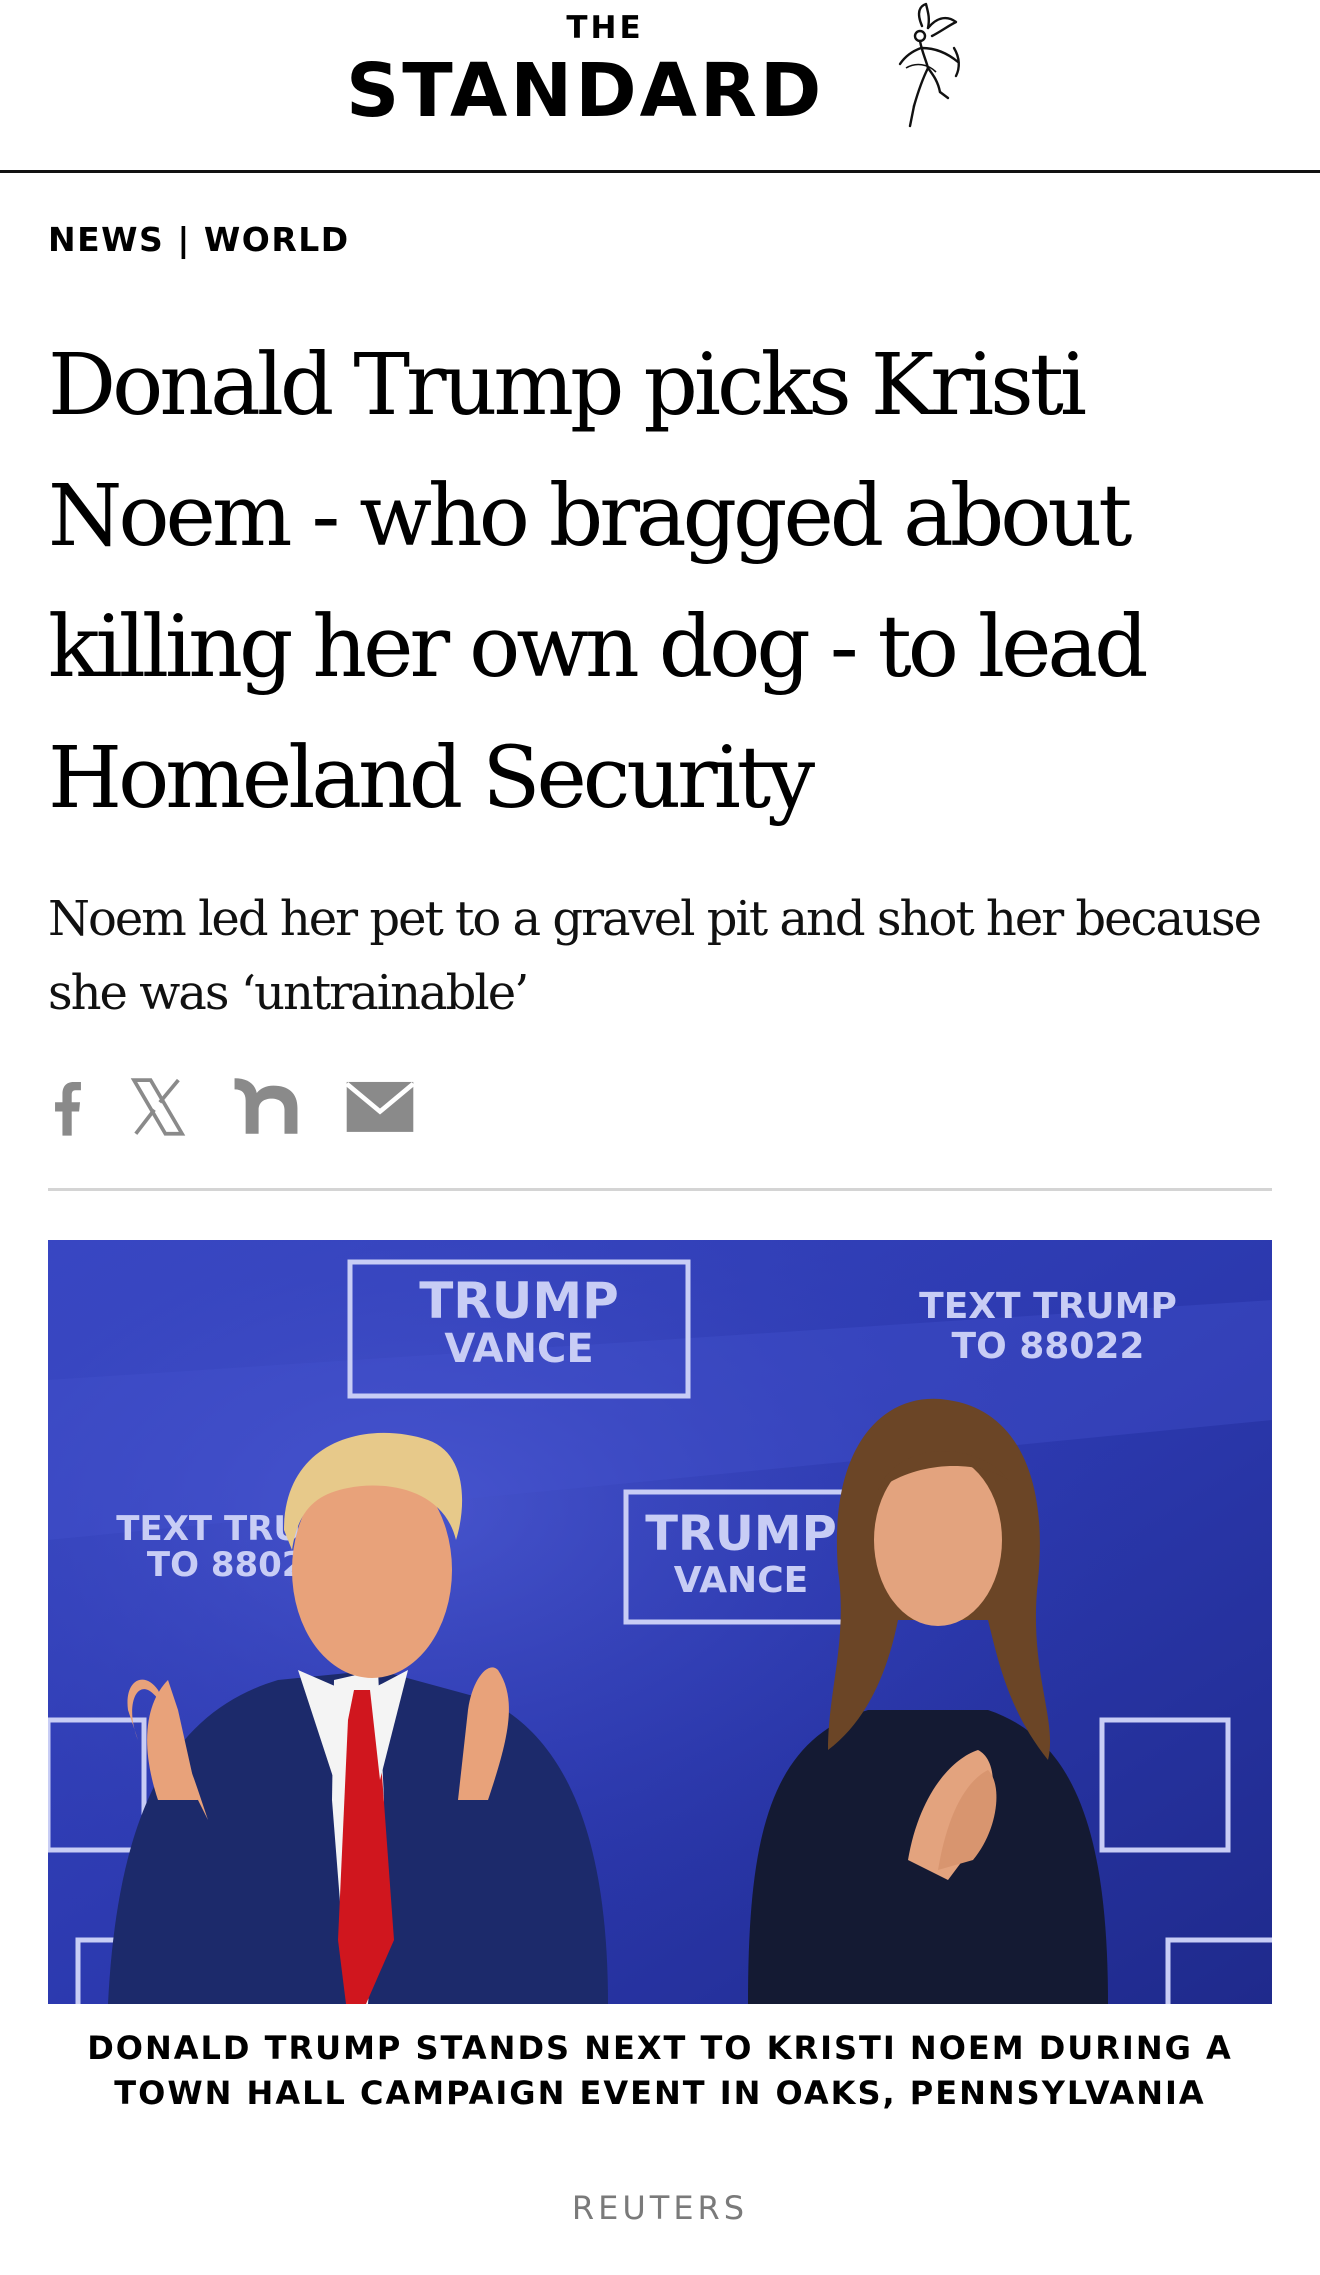 The width and height of the screenshot is (1320, 2275). I want to click on sign-trump-mid: TRUMP, so click(741, 1534).